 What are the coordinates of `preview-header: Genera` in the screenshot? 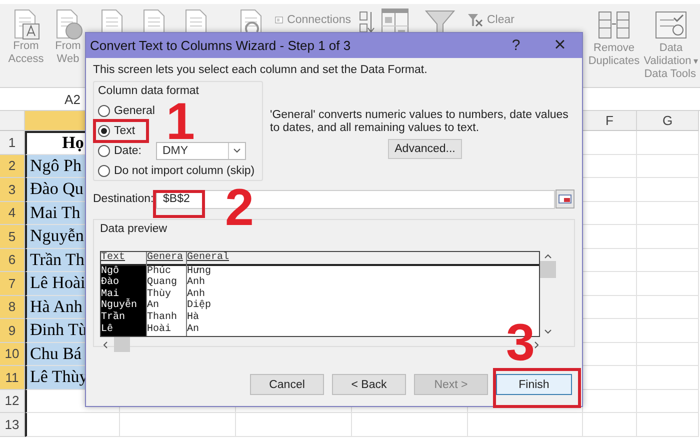 It's located at (166, 259).